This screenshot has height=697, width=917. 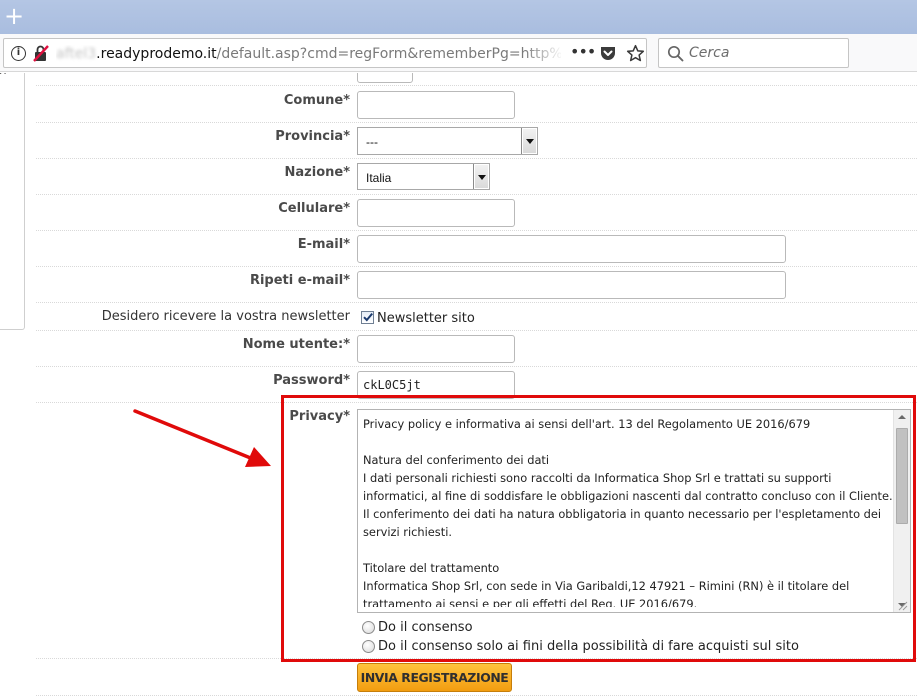 What do you see at coordinates (436, 385) in the screenshot?
I see `password-input` at bounding box center [436, 385].